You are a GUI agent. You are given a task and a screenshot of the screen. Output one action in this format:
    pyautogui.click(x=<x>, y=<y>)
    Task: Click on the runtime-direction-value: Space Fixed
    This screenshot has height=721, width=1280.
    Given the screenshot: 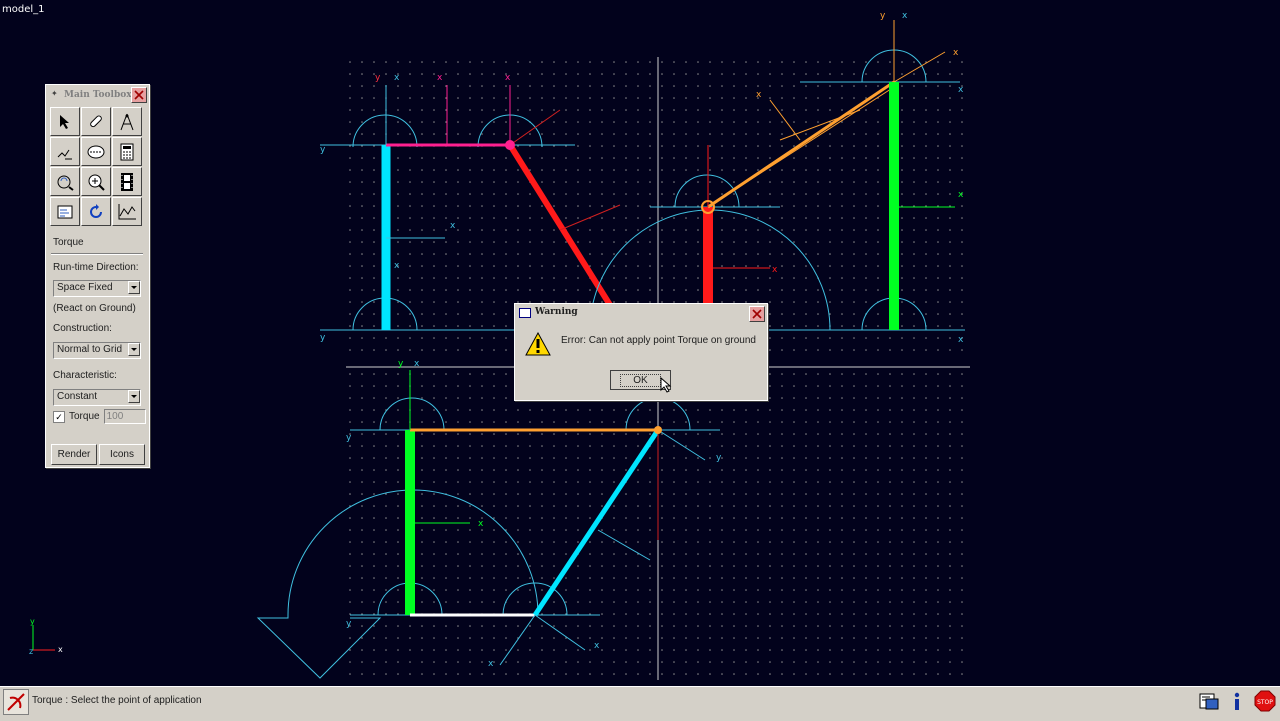 What is the action you would take?
    pyautogui.click(x=85, y=287)
    